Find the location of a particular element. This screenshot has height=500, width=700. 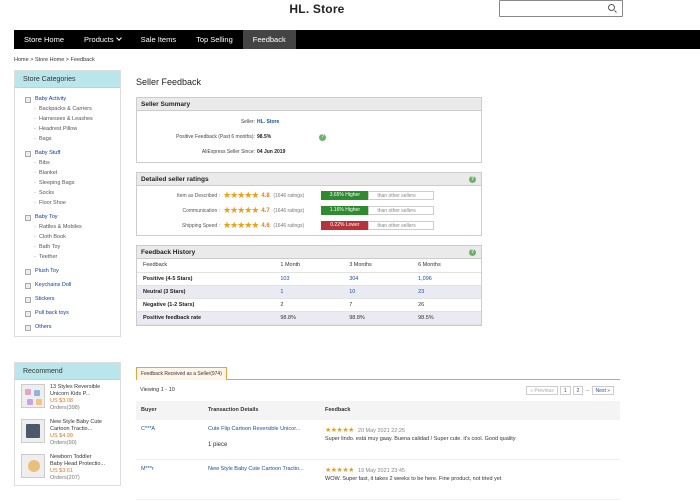

product-title: Newborn Toddler is located at coordinates (77, 457).